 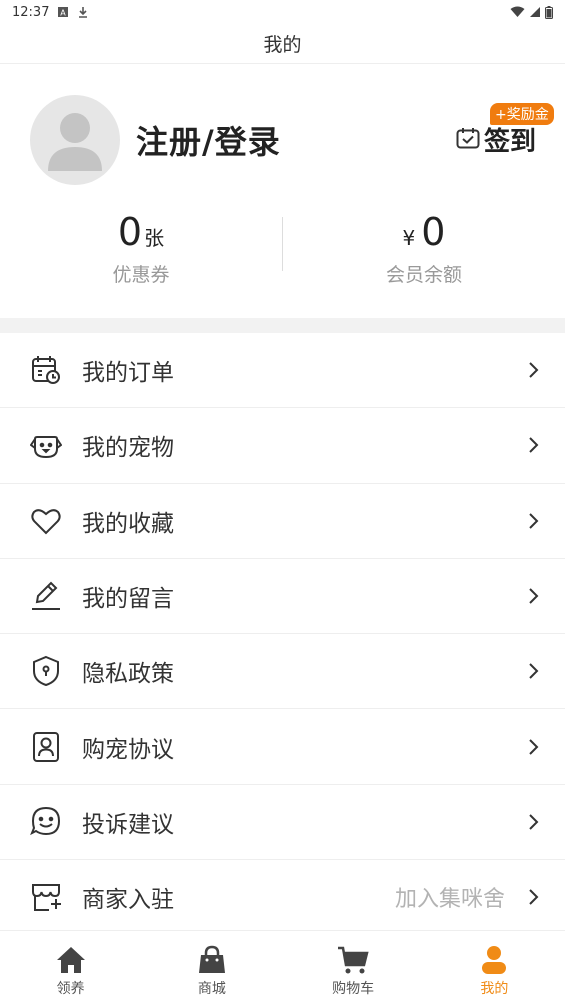 I want to click on person-badge-icon, so click(x=46, y=747).